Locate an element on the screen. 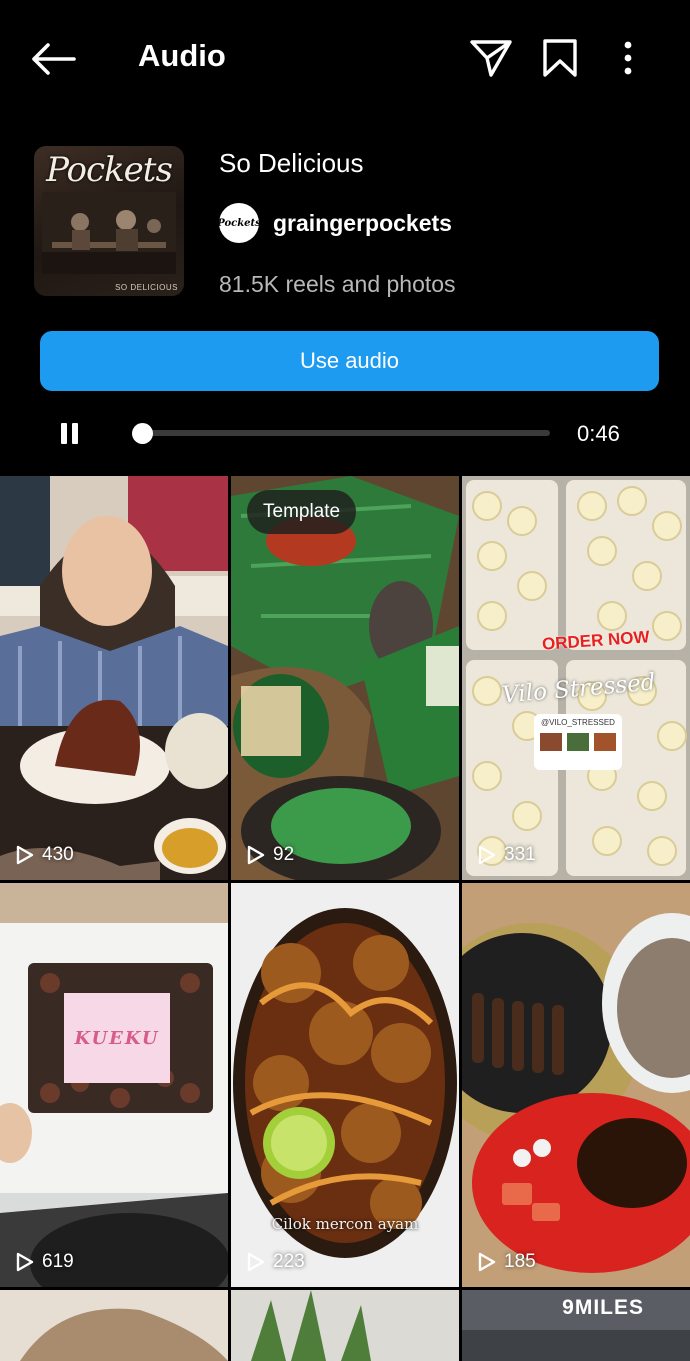 This screenshot has width=690, height=1361. use-audio-button: Use audio is located at coordinates (349, 361).